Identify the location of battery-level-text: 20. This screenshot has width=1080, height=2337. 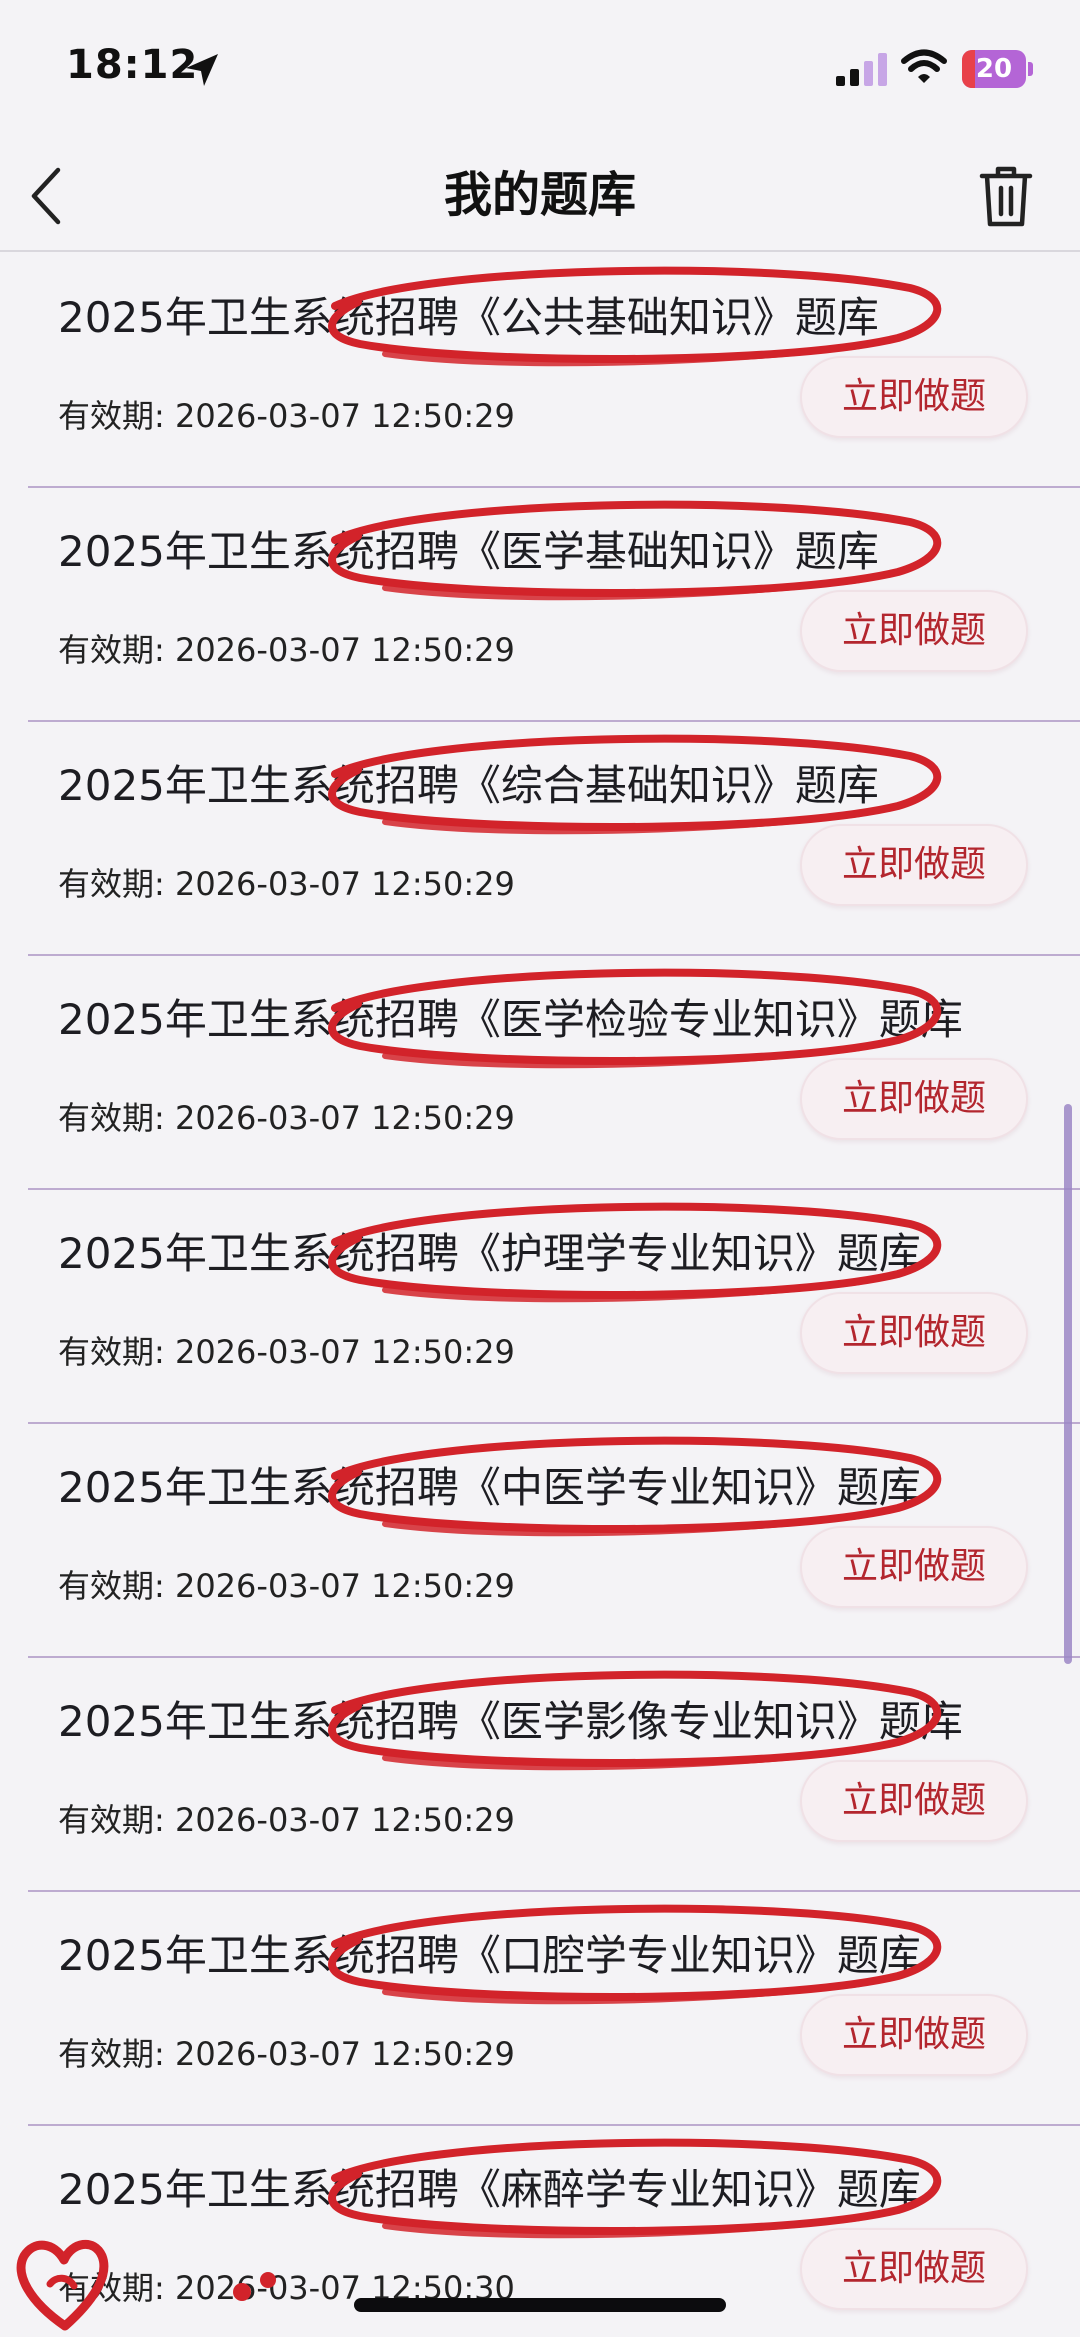
(994, 69).